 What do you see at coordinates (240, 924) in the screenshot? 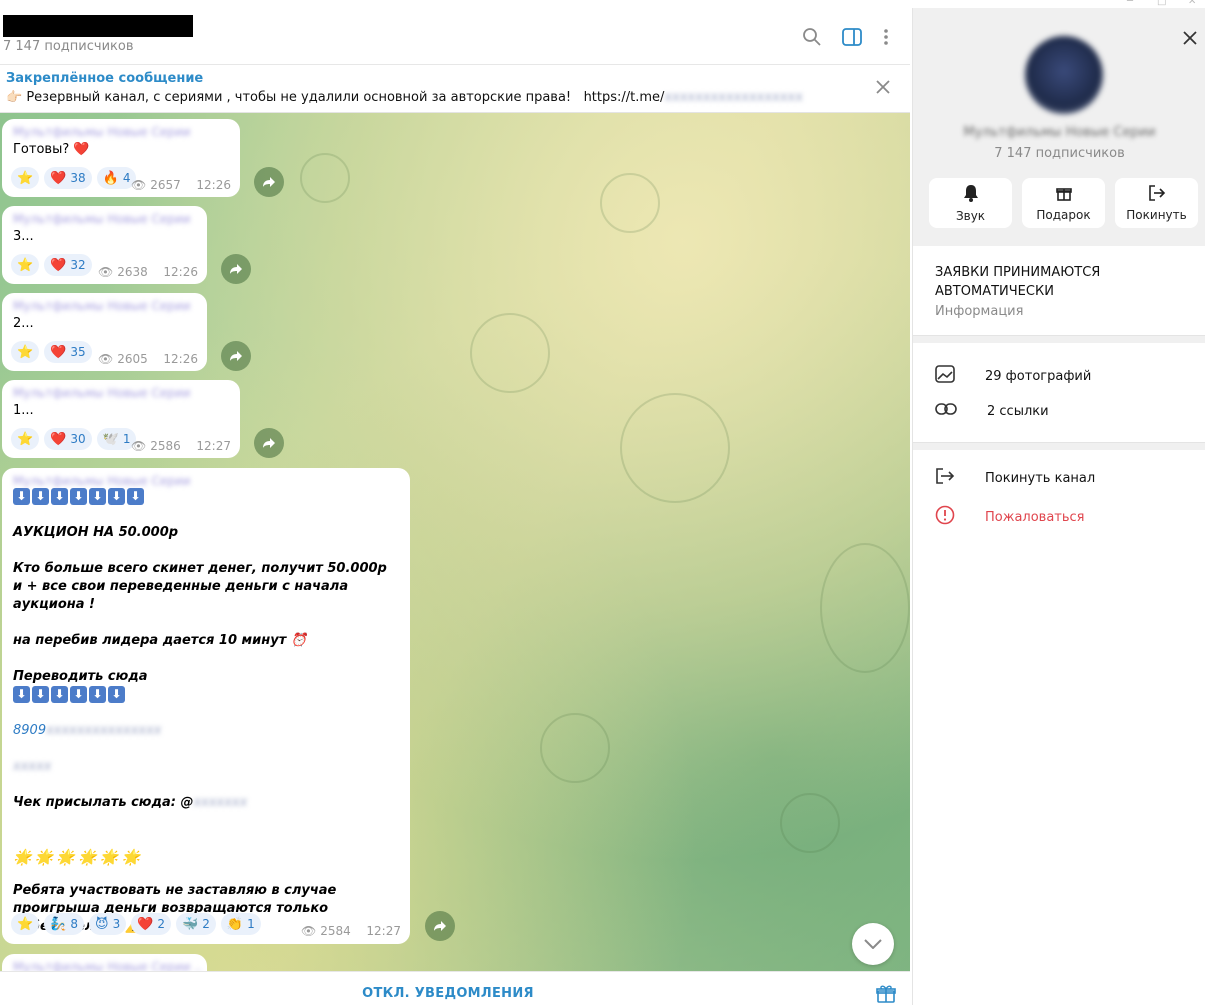
I see `reaction-clap: 👏 1` at bounding box center [240, 924].